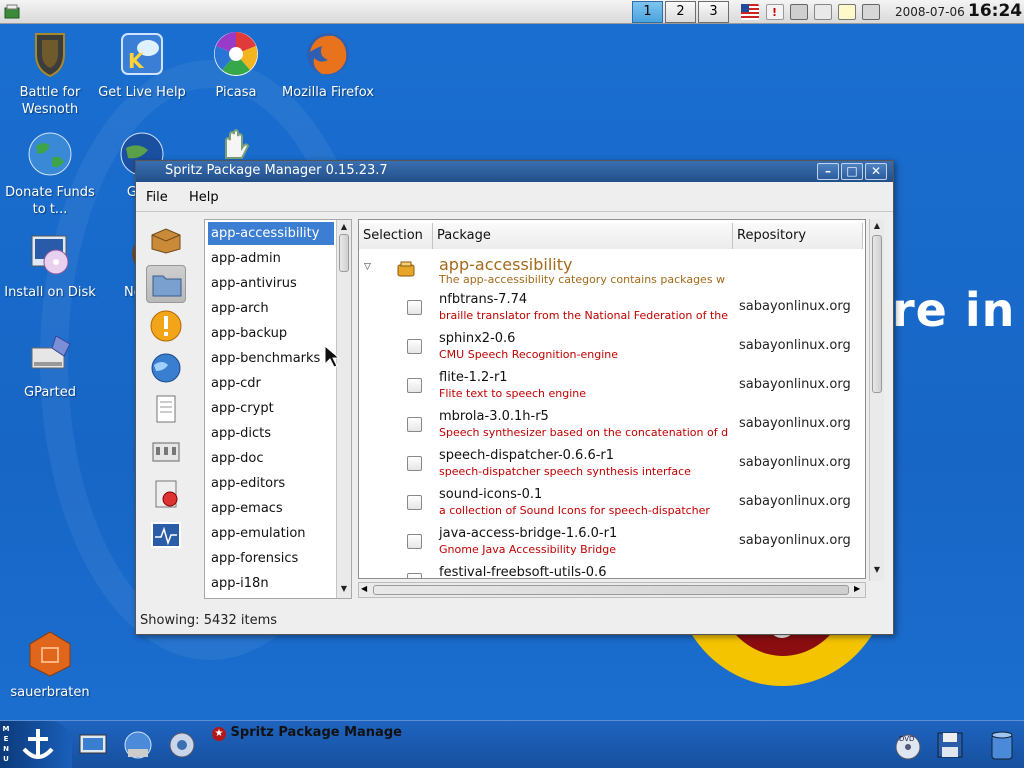  What do you see at coordinates (36, 744) in the screenshot?
I see `main-menu-button: MENU` at bounding box center [36, 744].